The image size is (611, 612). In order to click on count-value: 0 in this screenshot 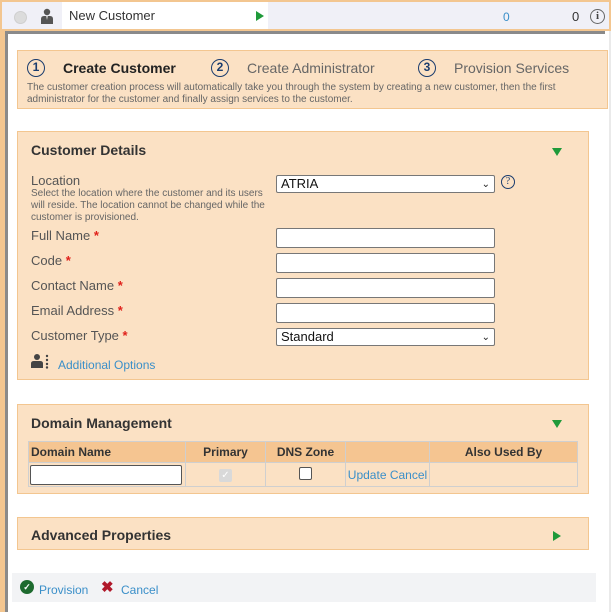, I will do `click(576, 16)`.